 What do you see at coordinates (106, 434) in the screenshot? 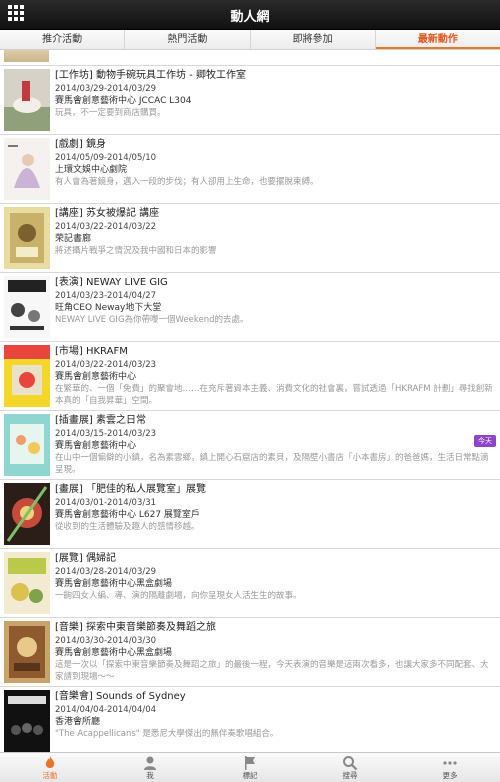
I see `event-date: 2014/03/15-2014/03/23` at bounding box center [106, 434].